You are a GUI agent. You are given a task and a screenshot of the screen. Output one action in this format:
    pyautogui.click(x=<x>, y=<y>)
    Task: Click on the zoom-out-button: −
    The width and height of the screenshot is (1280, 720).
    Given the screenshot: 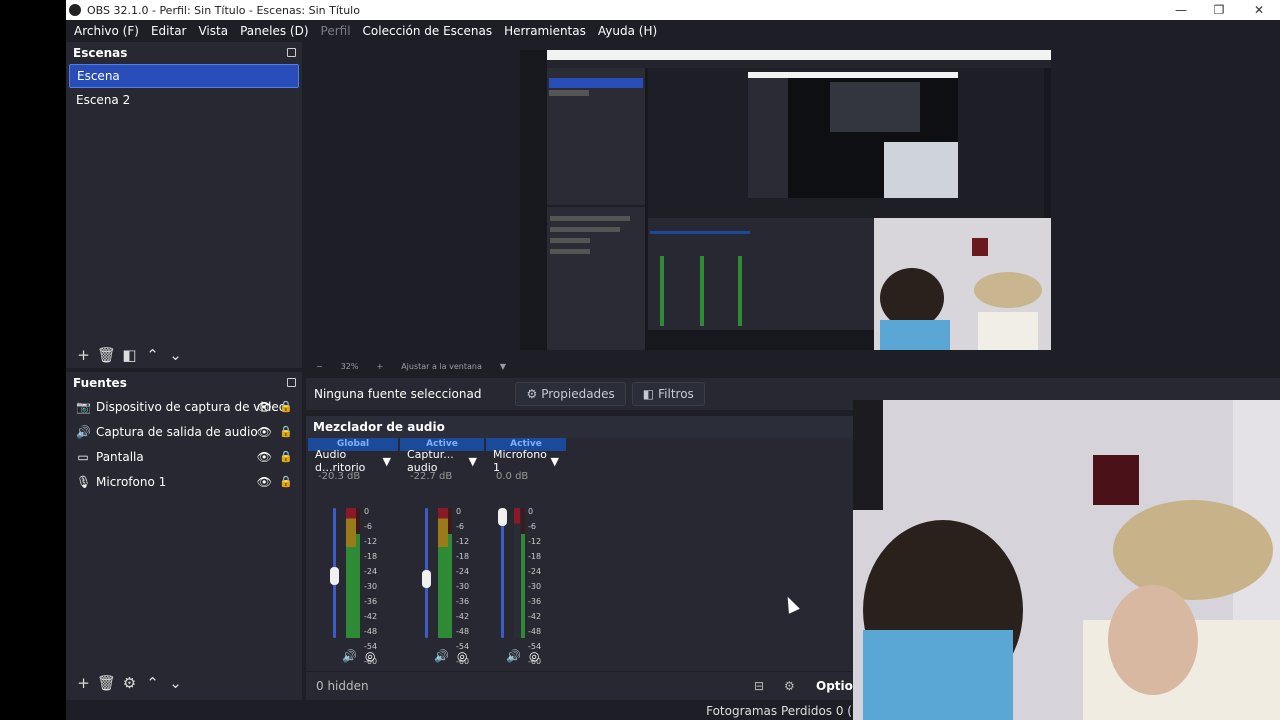 What is the action you would take?
    pyautogui.click(x=319, y=366)
    